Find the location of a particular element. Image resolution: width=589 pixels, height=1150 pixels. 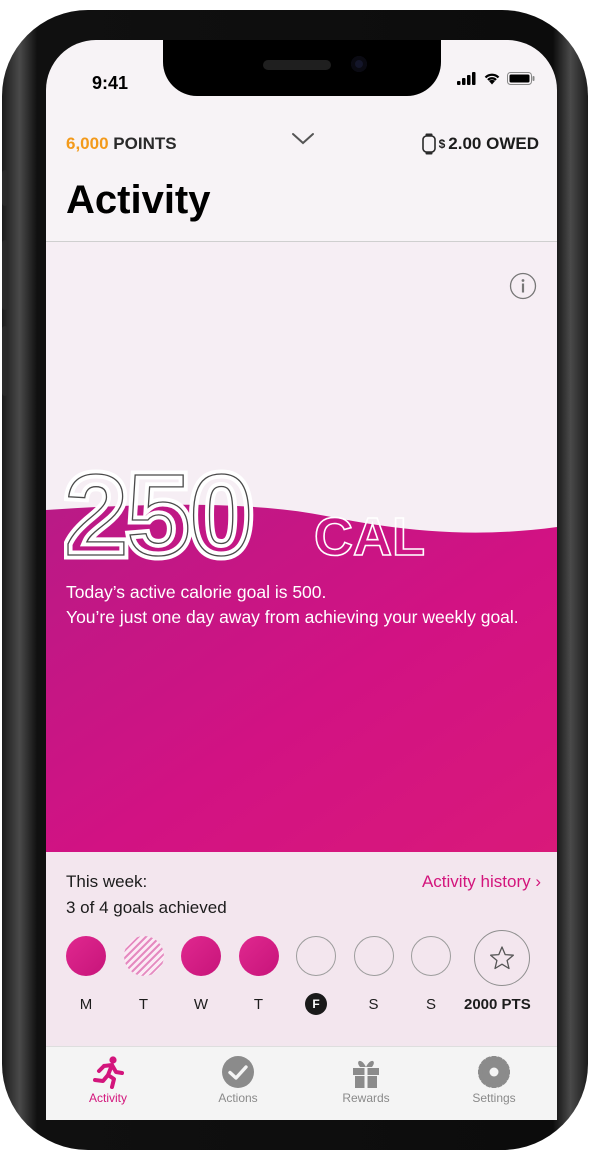

star-icon is located at coordinates (502, 958).